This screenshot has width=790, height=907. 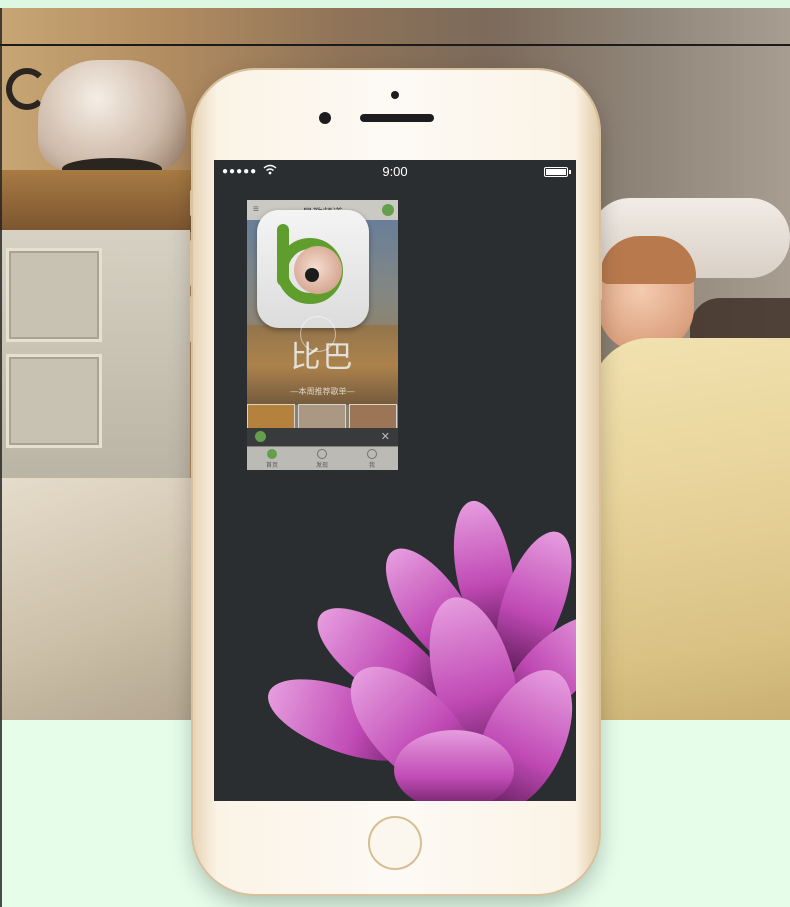 I want to click on tab-label: 首页, so click(x=271, y=466).